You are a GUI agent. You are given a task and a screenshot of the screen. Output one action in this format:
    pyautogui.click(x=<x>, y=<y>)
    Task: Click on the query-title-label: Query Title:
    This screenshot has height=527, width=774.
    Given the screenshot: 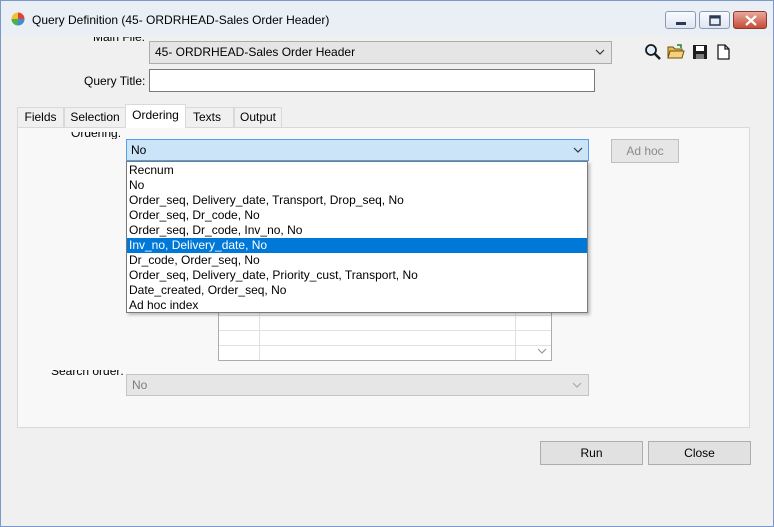 What is the action you would take?
    pyautogui.click(x=115, y=81)
    